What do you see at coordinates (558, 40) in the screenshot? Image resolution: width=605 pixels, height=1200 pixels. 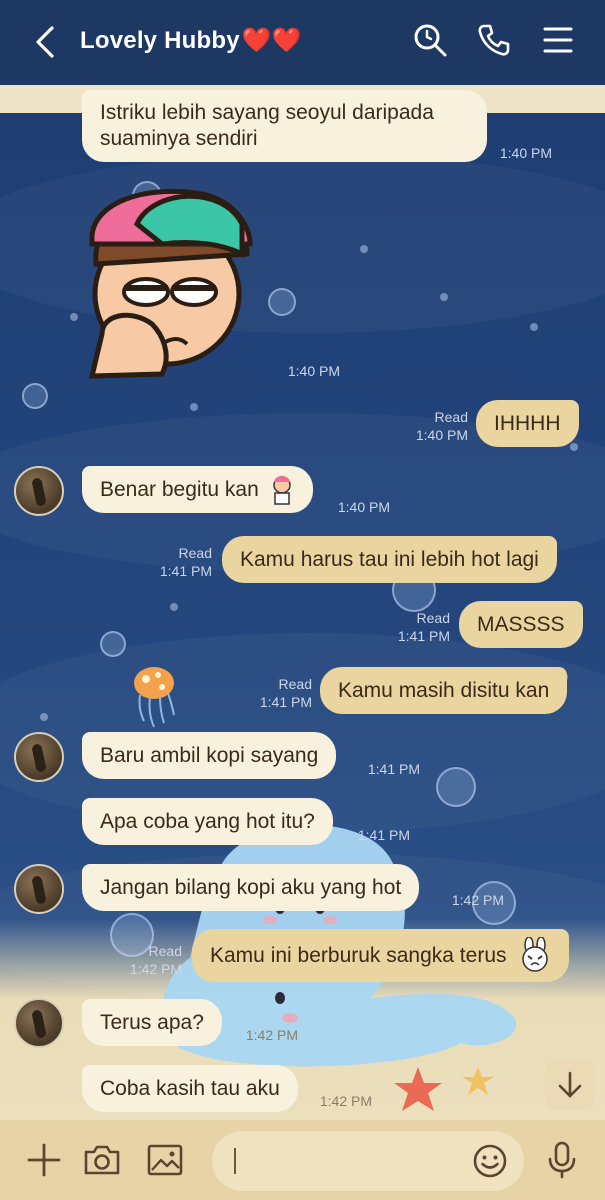 I see `menu-icon` at bounding box center [558, 40].